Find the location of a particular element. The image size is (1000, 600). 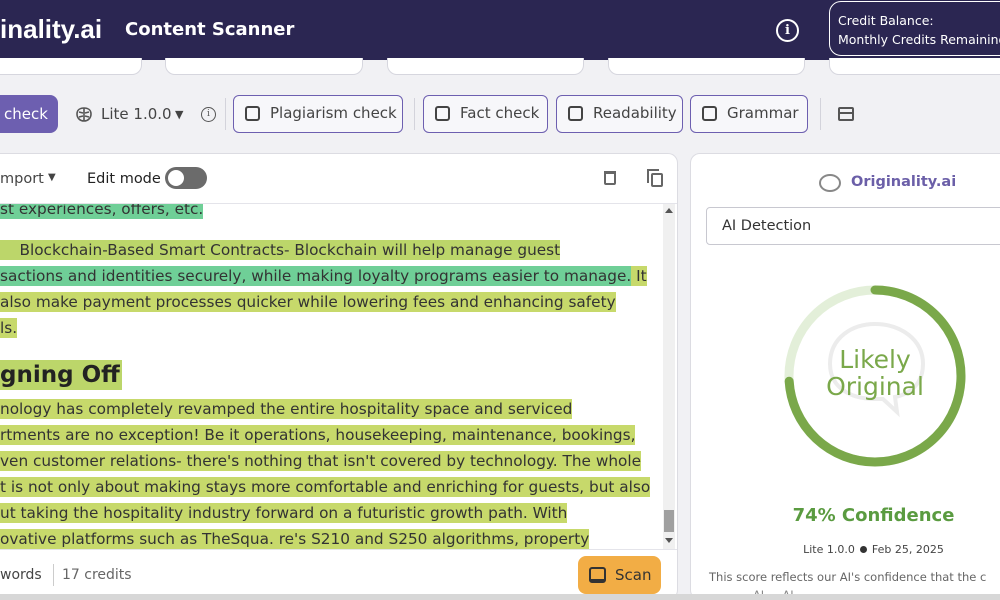

import-button: mport is located at coordinates (22, 179).